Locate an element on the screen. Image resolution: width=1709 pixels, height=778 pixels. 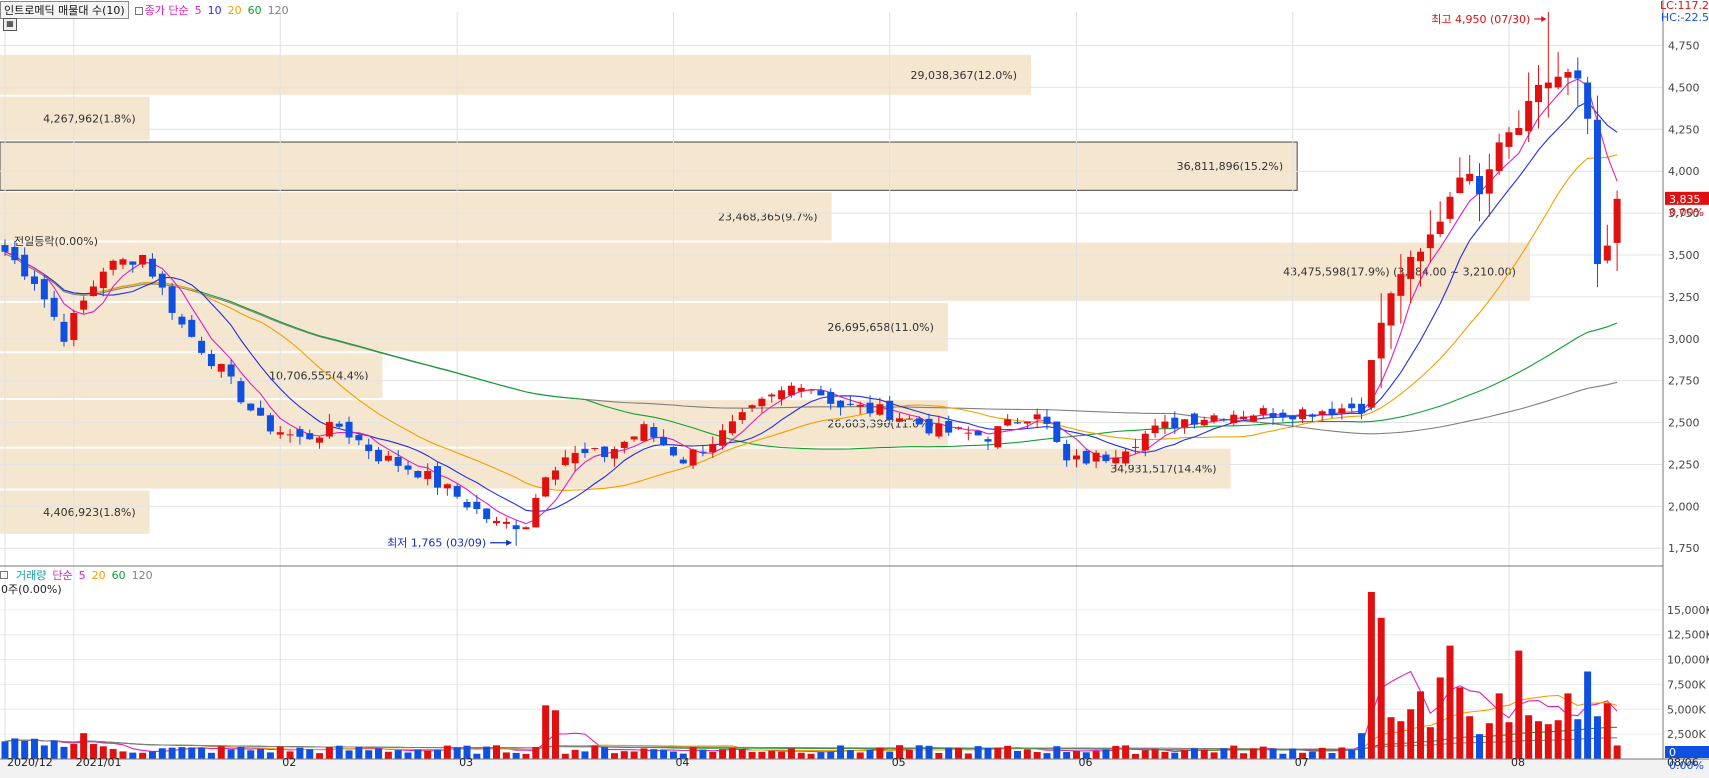
x-axis-bar is located at coordinates (854, 768).